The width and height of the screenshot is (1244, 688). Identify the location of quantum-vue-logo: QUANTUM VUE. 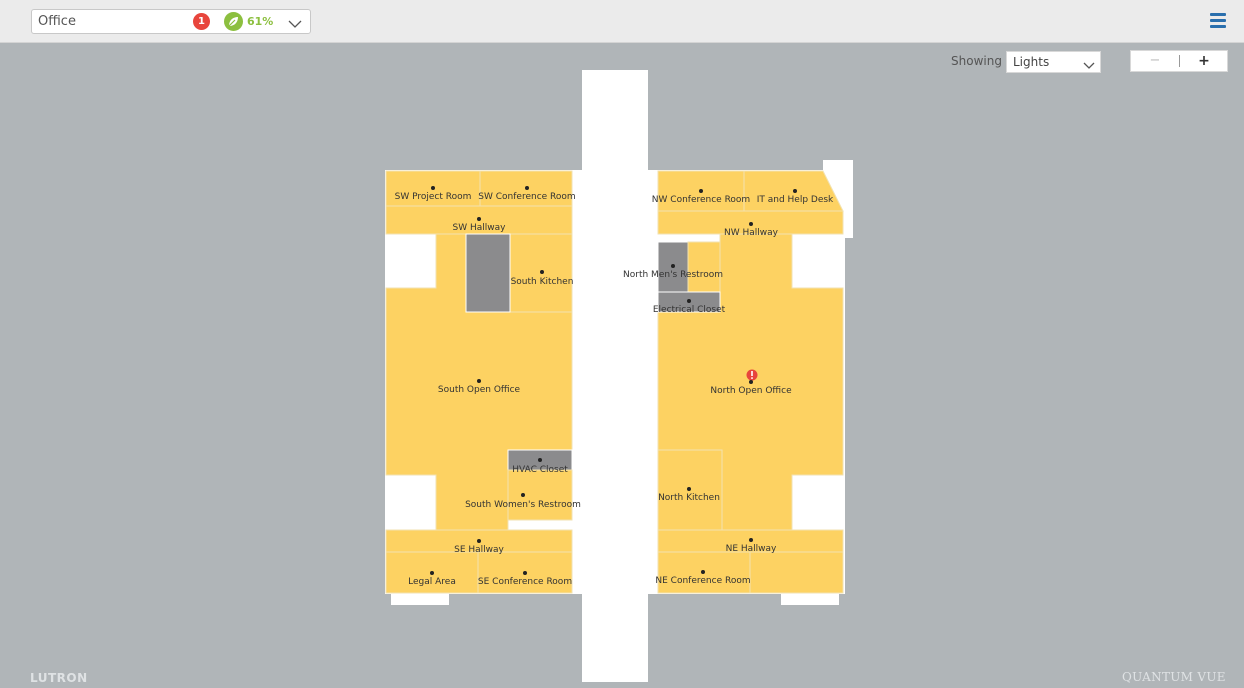
(1174, 677).